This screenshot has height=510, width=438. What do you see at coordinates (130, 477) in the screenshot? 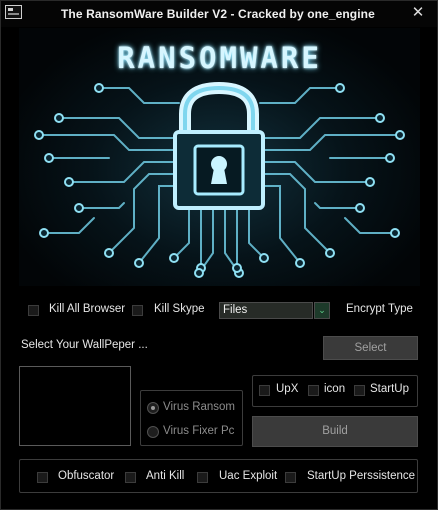
I see `anti-kill-checkbox` at bounding box center [130, 477].